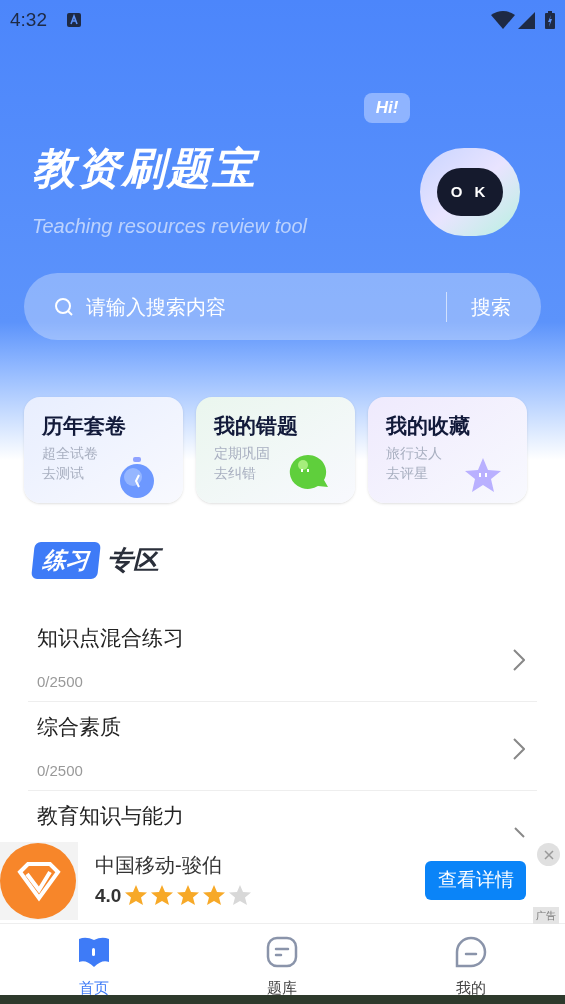 Image resolution: width=565 pixels, height=1004 pixels. I want to click on practice-title: 知识点混合练习, so click(111, 637).